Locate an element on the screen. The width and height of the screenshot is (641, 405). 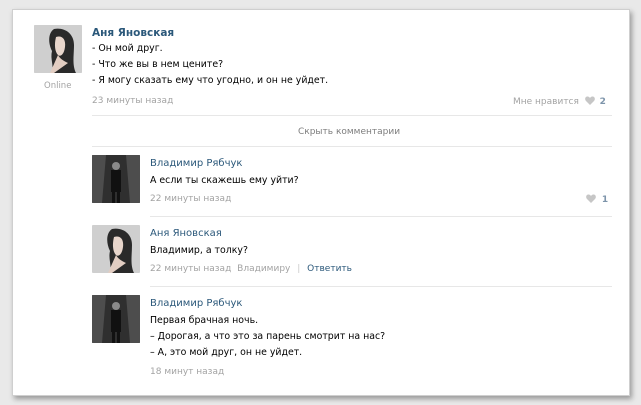
like-button: 1 is located at coordinates (597, 200).